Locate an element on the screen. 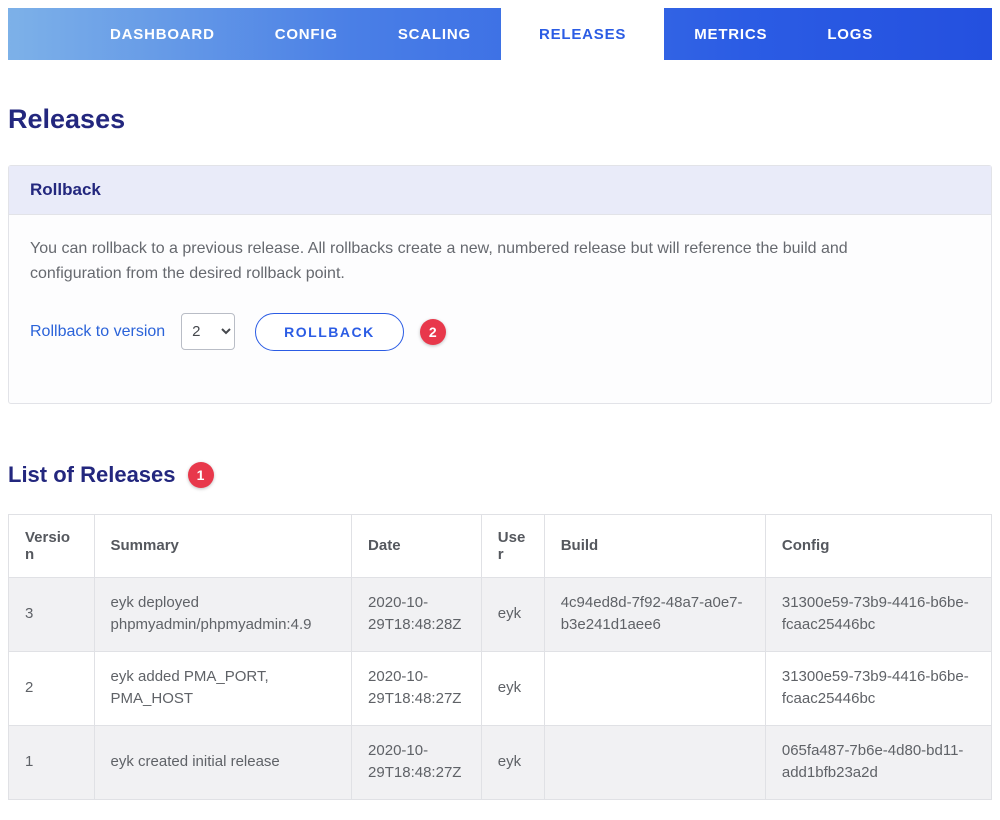 Image resolution: width=1000 pixels, height=820 pixels. rollback-card-header: Rollback is located at coordinates (500, 190).